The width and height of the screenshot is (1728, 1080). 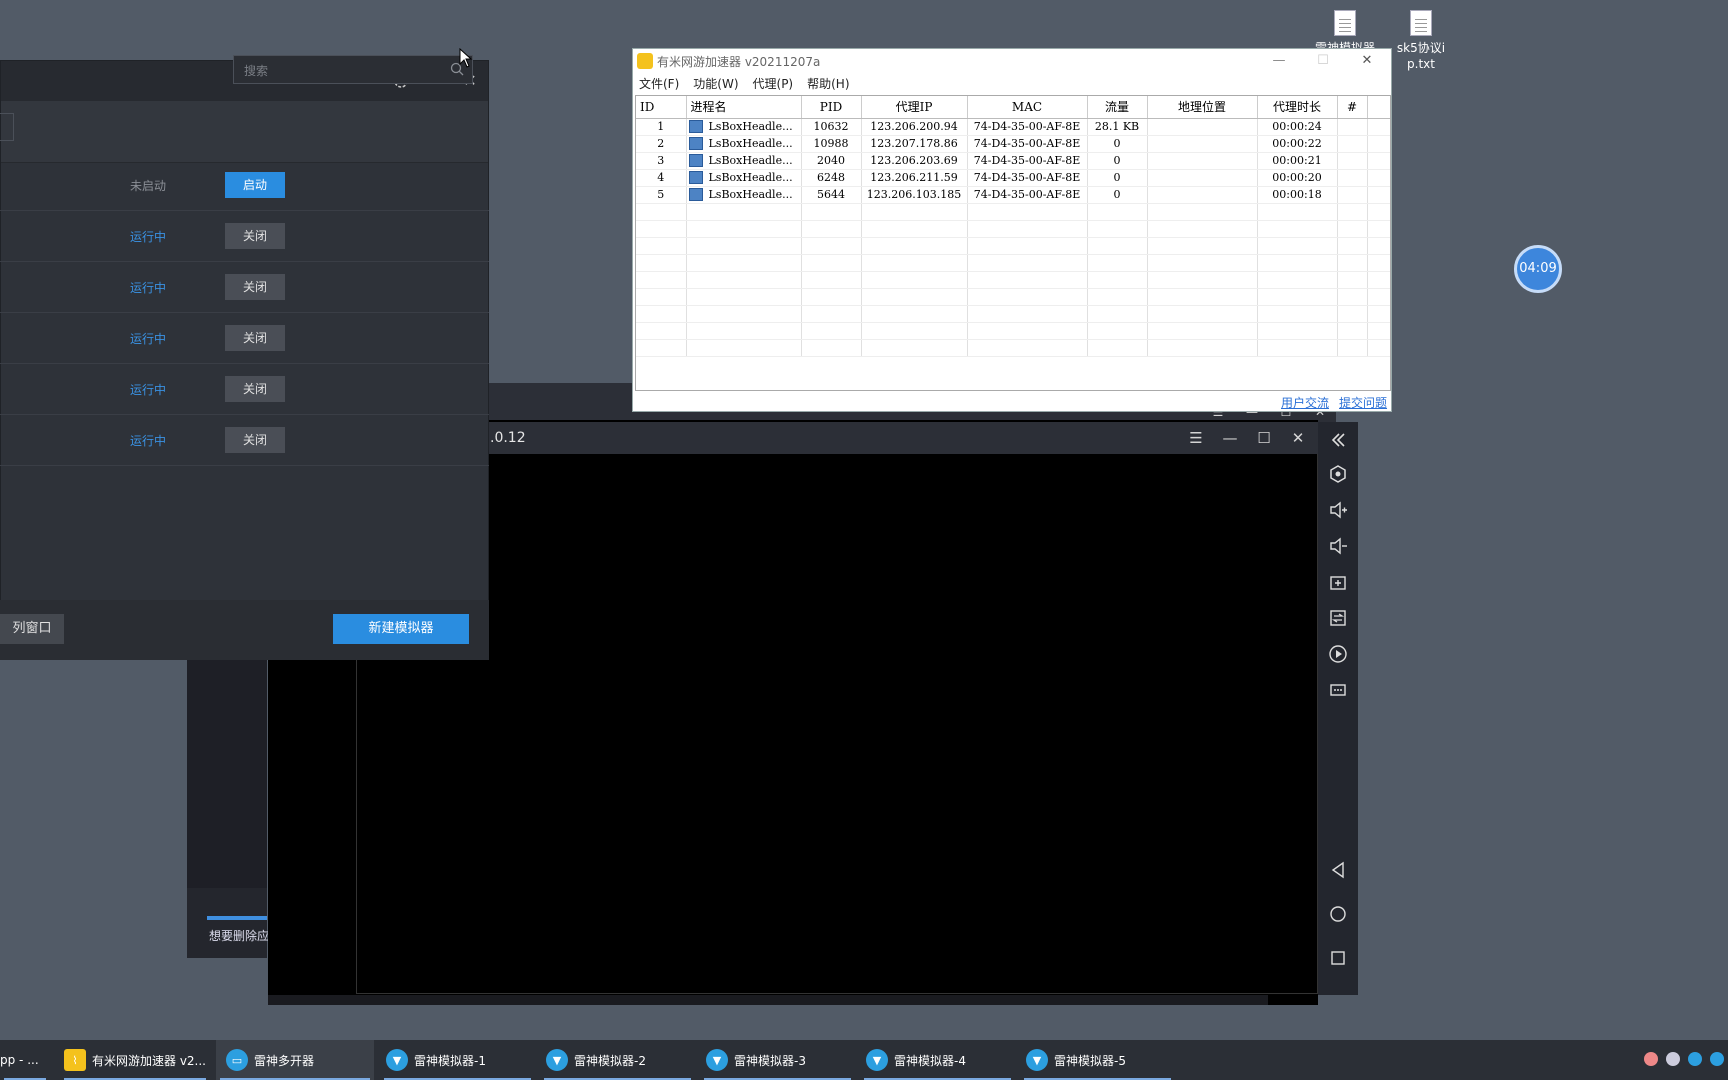 What do you see at coordinates (32, 629) in the screenshot?
I see `arrange-windows-button: 列窗口` at bounding box center [32, 629].